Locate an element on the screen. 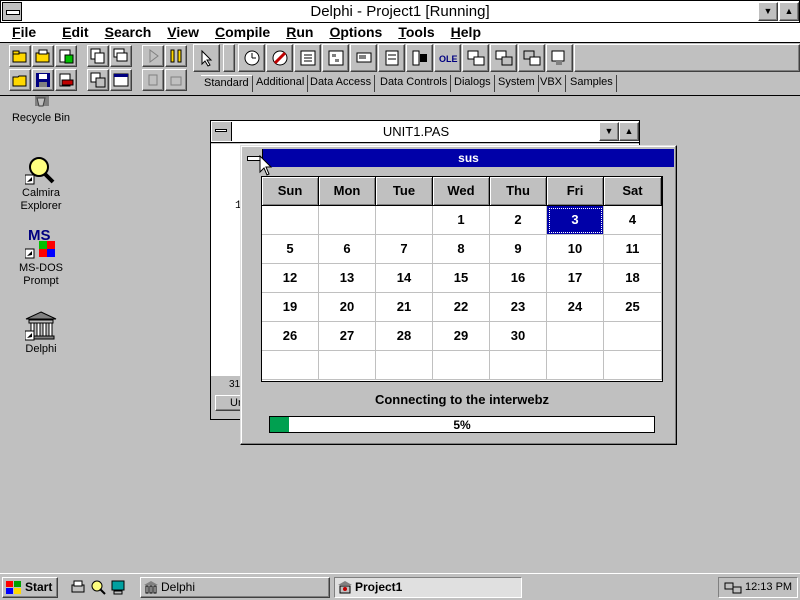 The height and width of the screenshot is (600, 800). calendar-day-cell: 24 is located at coordinates (575, 307).